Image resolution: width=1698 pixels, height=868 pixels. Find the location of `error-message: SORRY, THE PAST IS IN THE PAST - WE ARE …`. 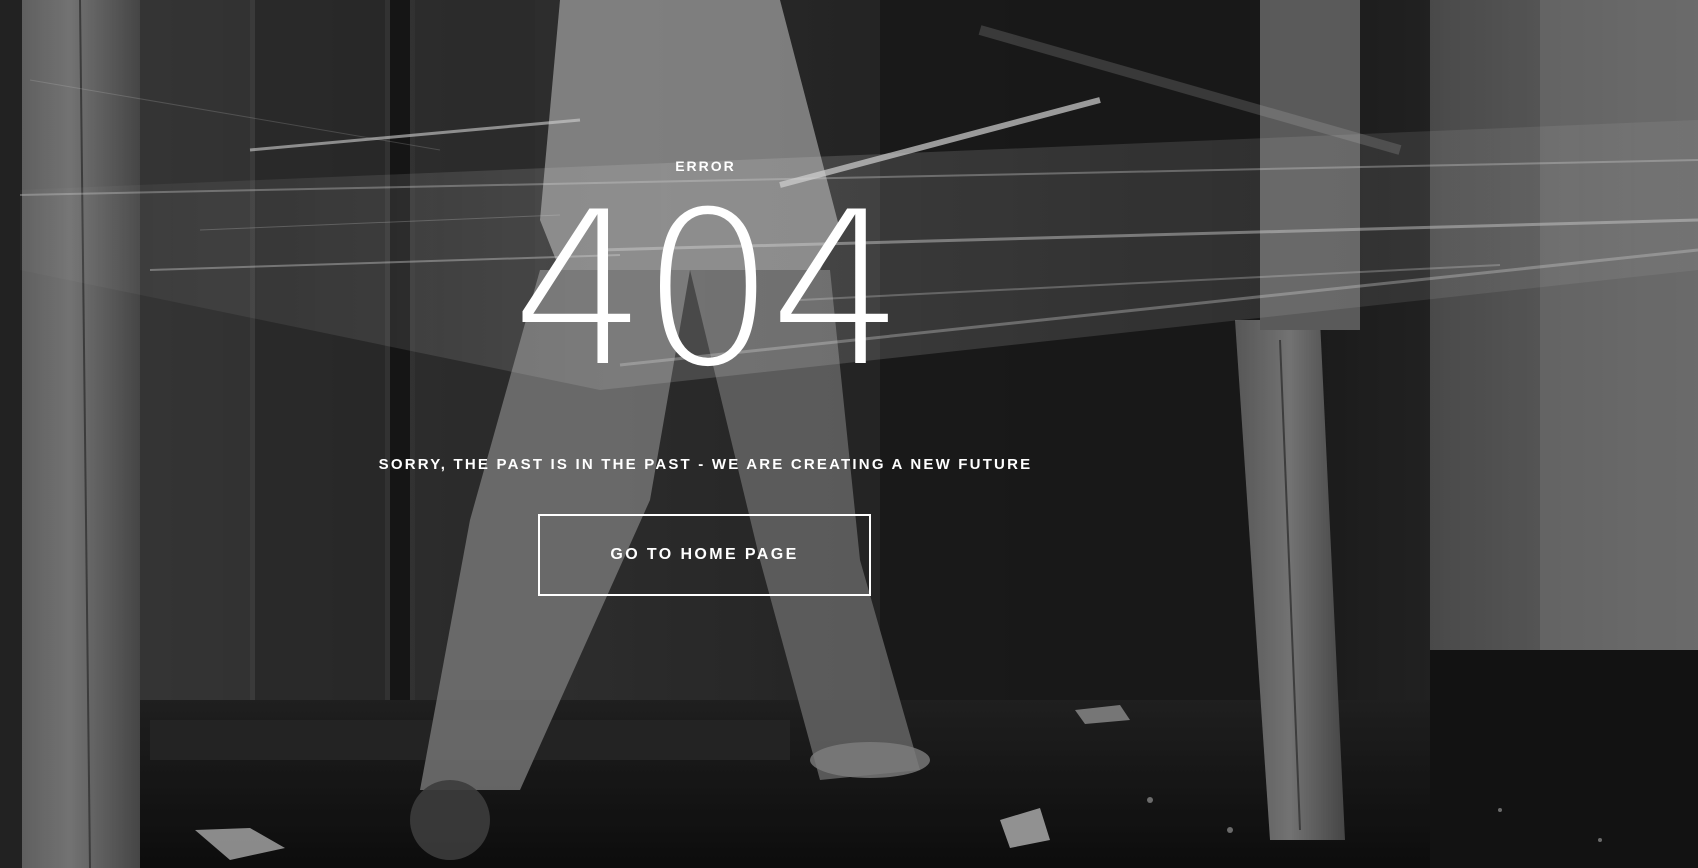

error-message: SORRY, THE PAST IS IN THE PAST - WE ARE … is located at coordinates (705, 464).